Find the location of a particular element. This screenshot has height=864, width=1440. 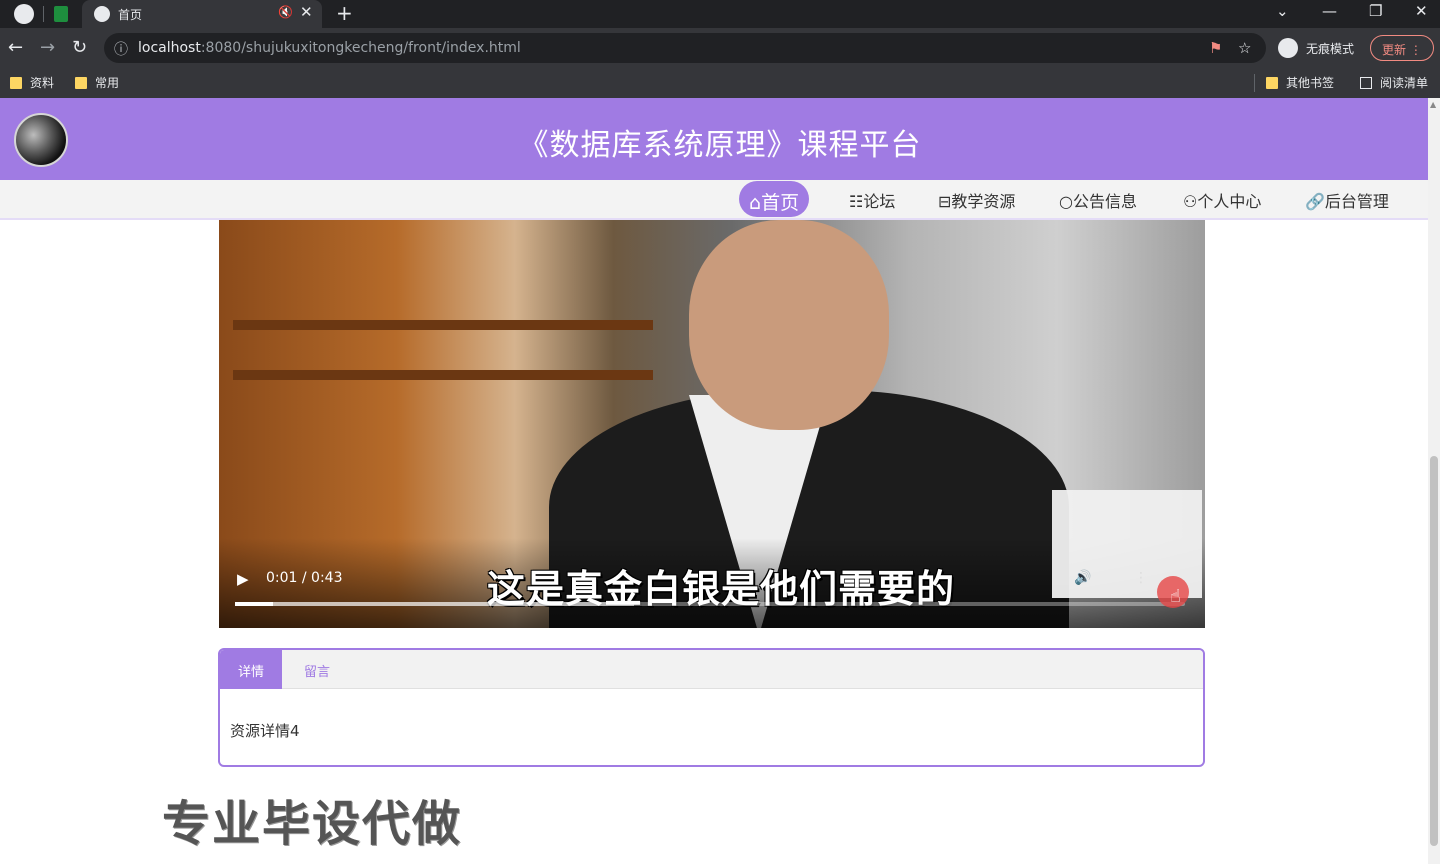

bookmark-folder-ziliao: 资料 is located at coordinates (32, 82).